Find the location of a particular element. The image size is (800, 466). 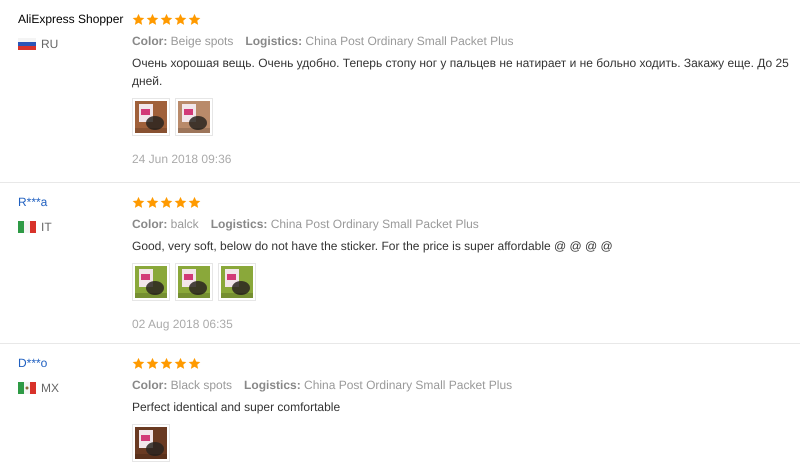

review-text: Perfect identical and super comfortable is located at coordinates (237, 407).